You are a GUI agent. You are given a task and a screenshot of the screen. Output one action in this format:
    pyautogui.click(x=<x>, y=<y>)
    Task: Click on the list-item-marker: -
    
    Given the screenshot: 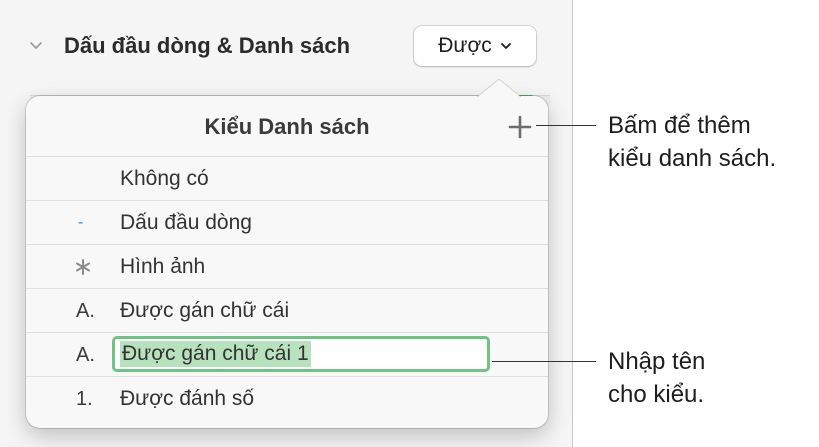 What is the action you would take?
    pyautogui.click(x=81, y=222)
    